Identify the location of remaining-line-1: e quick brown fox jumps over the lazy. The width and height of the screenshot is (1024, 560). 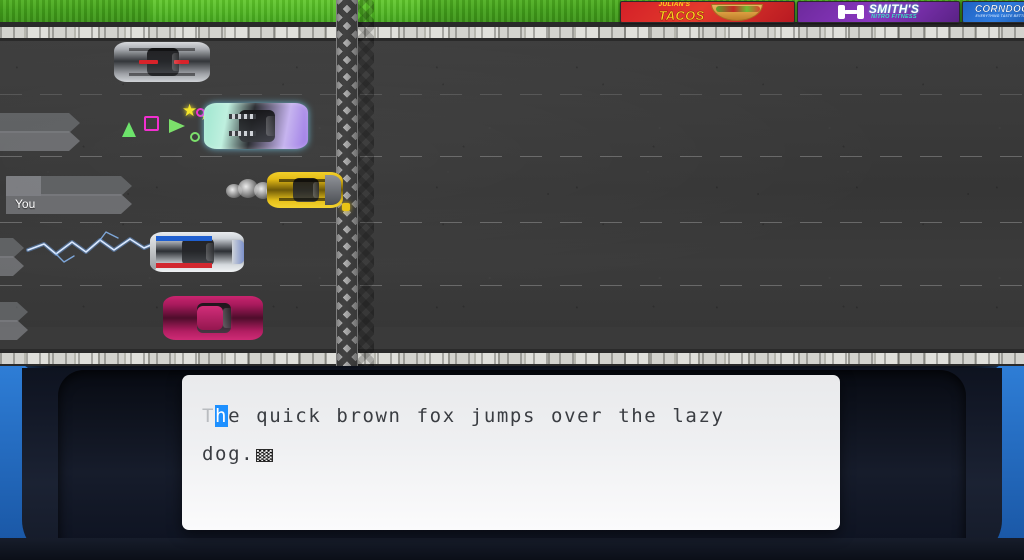
(476, 416).